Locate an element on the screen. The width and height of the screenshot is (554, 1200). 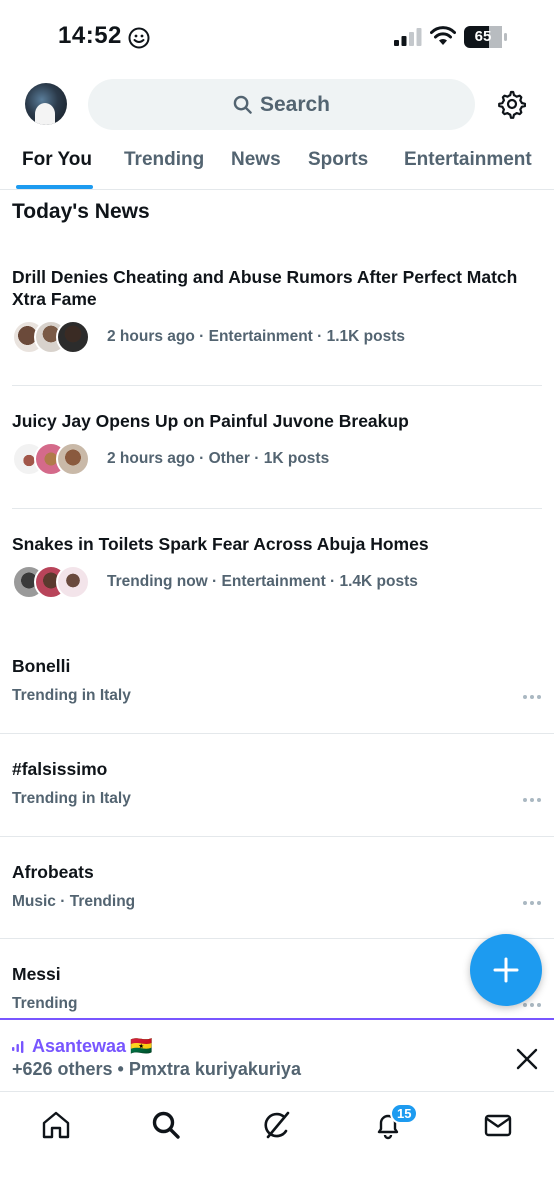
status-bar: 14:52 65 is located at coordinates (277, 35).